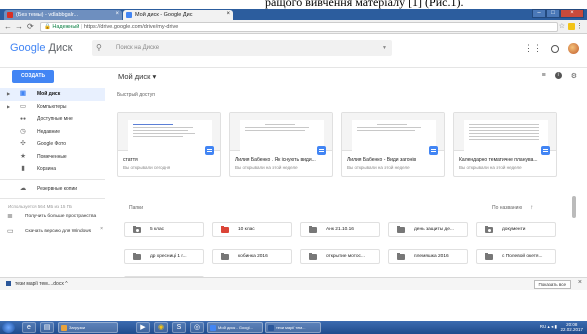 The image size is (587, 334). Describe the element at coordinates (66, 27) in the screenshot. I see `secure-label: Надежный` at that location.